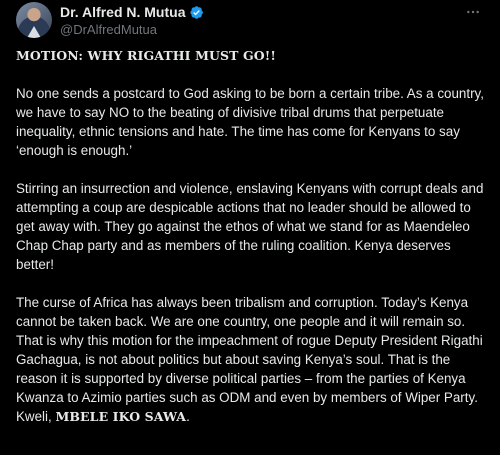 The image size is (500, 455). What do you see at coordinates (121, 416) in the screenshot?
I see `closing-slogan: MBELE IKO SAWA` at bounding box center [121, 416].